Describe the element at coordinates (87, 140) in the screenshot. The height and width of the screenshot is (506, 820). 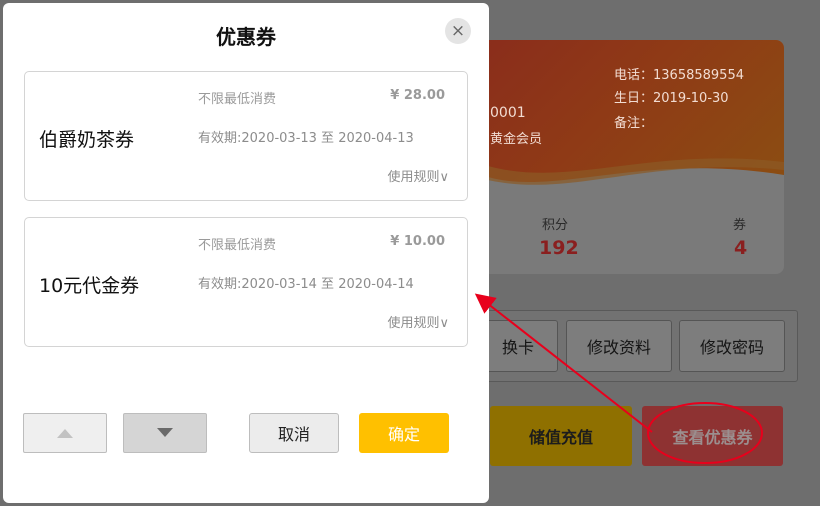
I see `coupon-name: 伯爵奶茶券` at that location.